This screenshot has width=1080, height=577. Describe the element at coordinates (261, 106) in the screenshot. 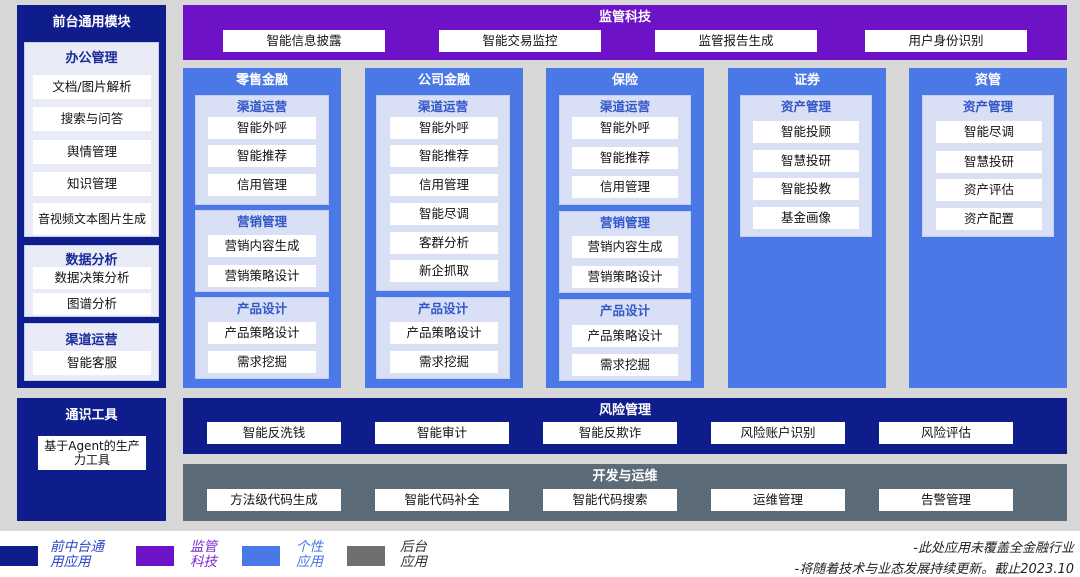

I see `retail-channel-title: 渠道运营` at that location.